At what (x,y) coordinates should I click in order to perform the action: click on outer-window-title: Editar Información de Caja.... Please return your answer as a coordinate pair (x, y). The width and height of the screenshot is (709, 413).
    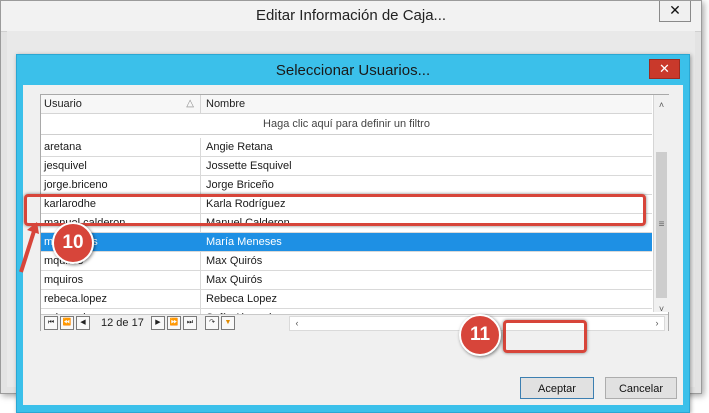
    Looking at the image, I should click on (351, 15).